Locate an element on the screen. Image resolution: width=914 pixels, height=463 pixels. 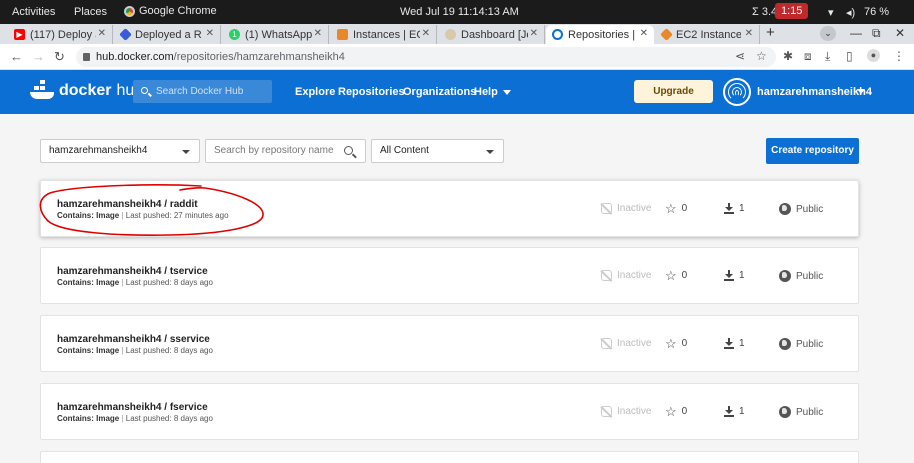
lock-icon is located at coordinates (86, 57).